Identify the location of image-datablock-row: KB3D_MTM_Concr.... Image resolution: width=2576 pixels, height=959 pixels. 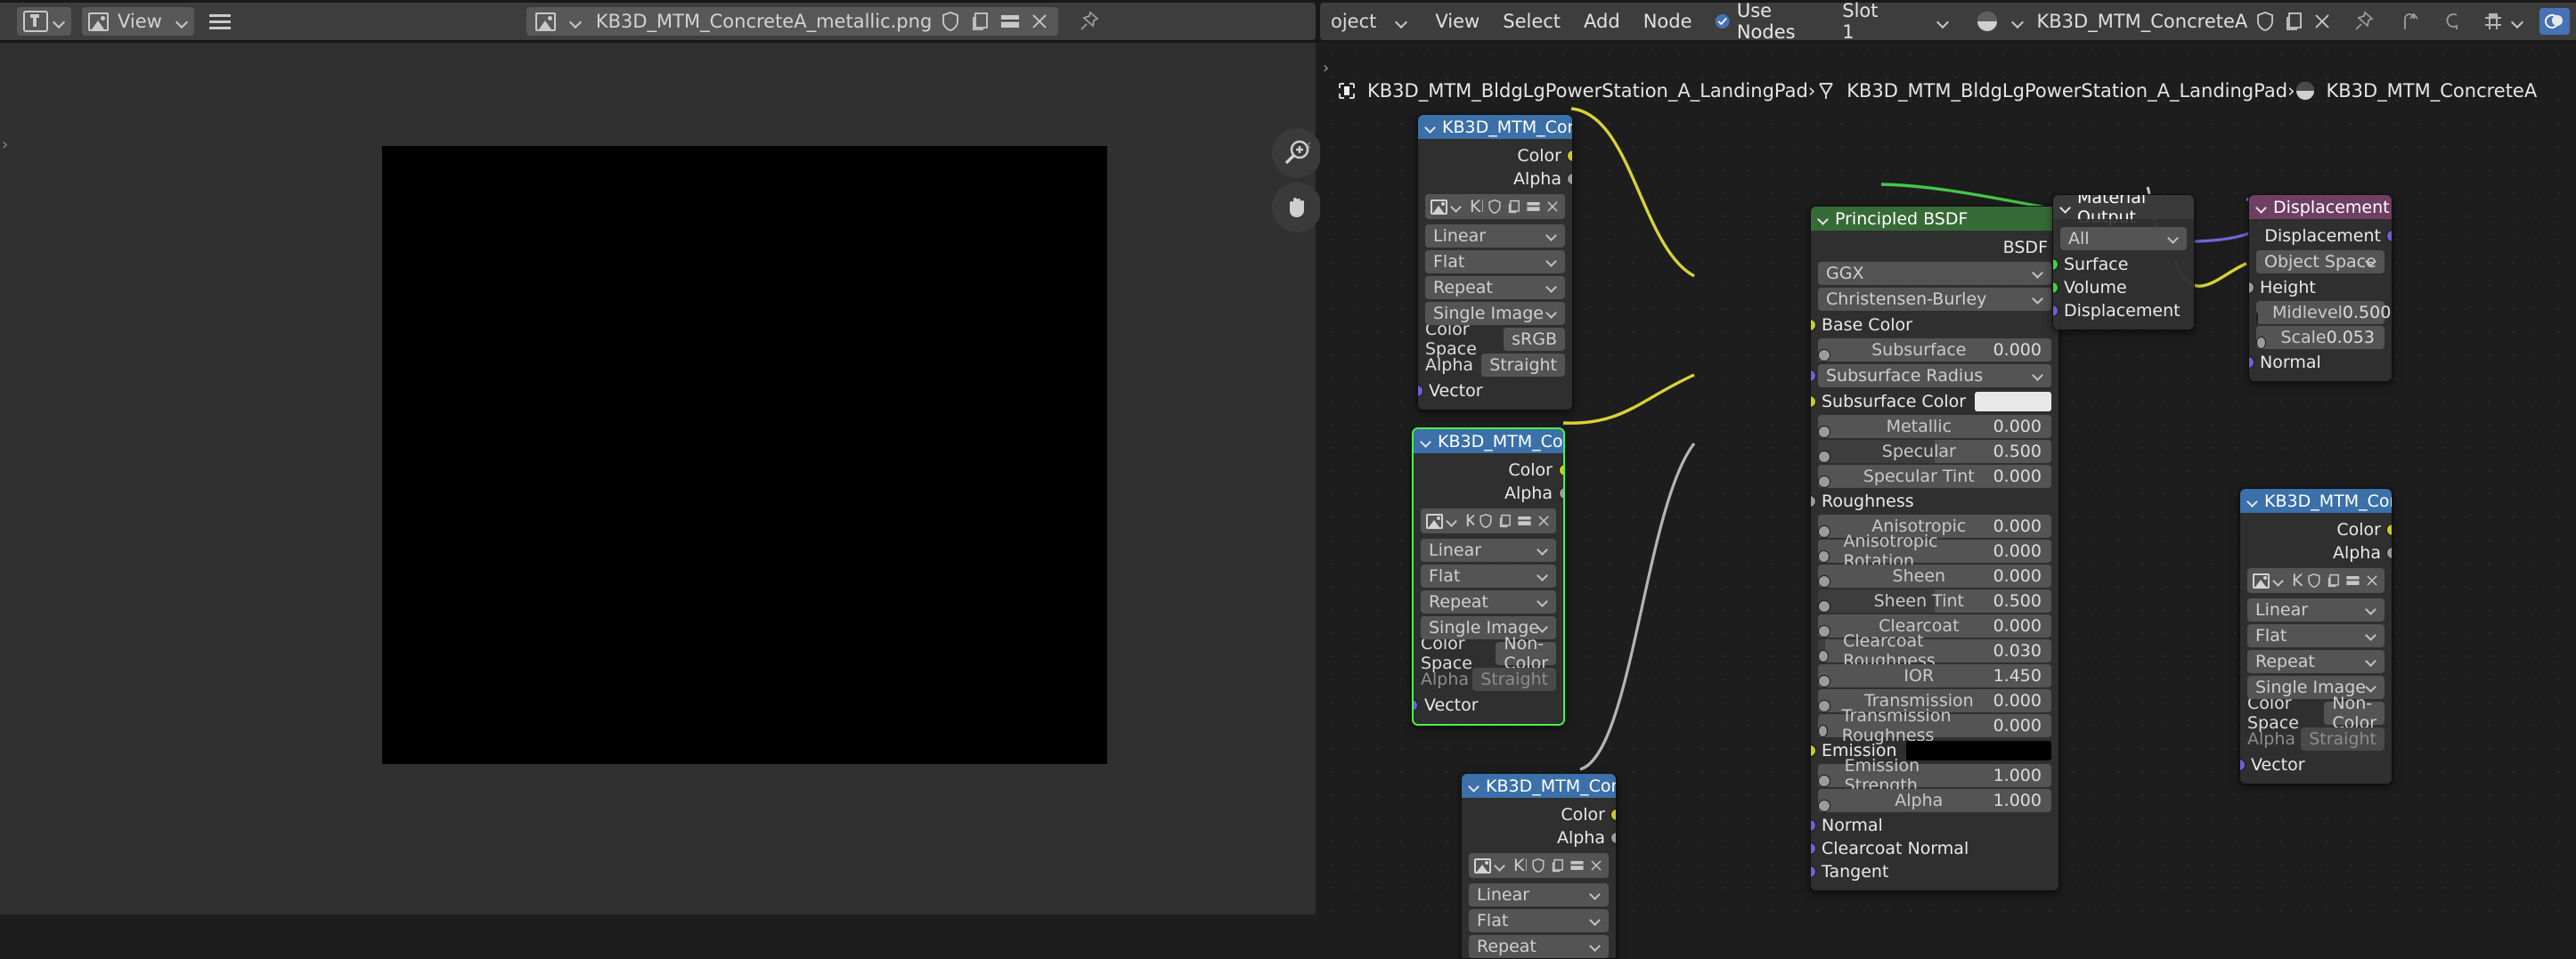
(1539, 865).